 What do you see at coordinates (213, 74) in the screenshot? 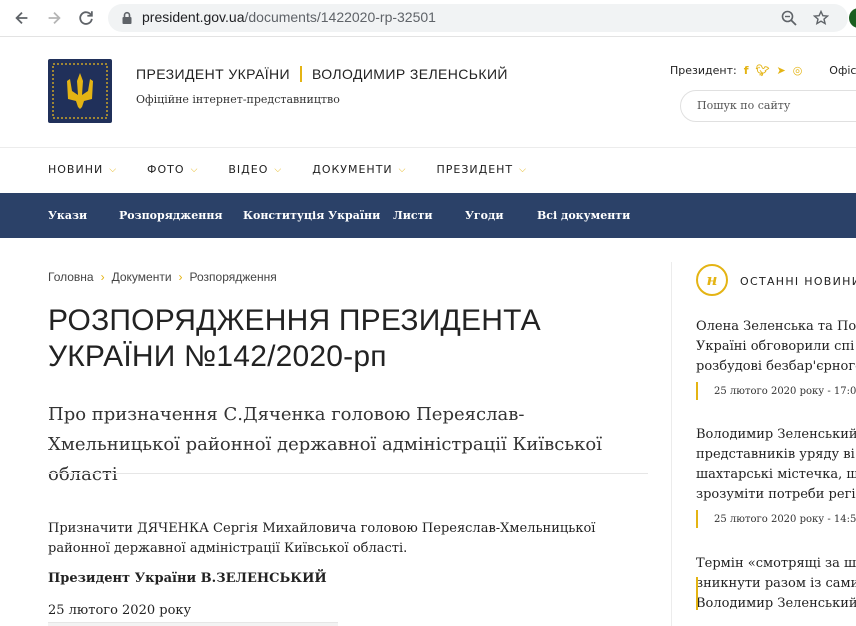
I see `site-title-left: ПРЕЗИДЕНТ УКРАЇНИ` at bounding box center [213, 74].